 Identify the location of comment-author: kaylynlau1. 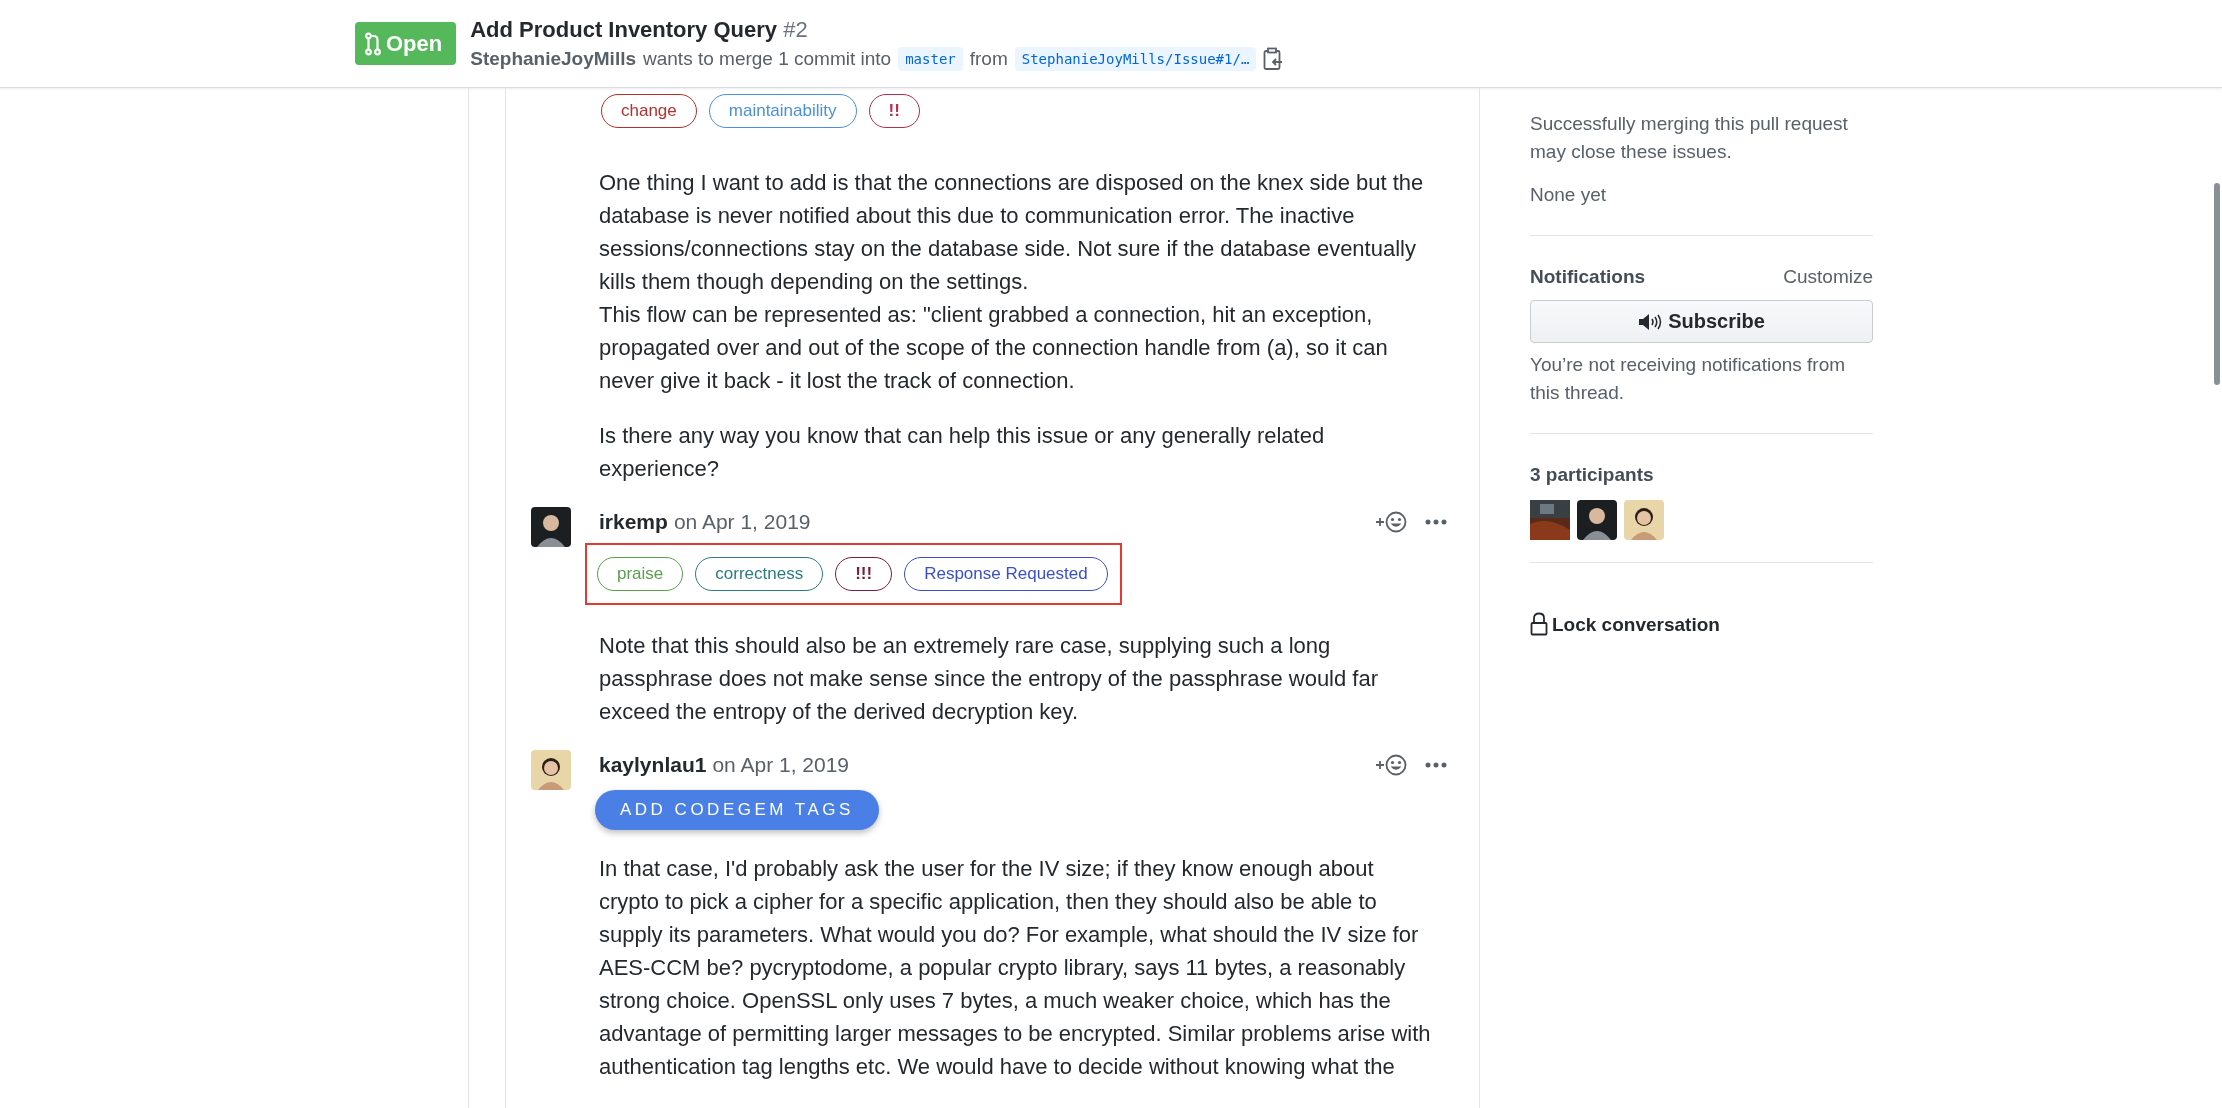
(653, 765).